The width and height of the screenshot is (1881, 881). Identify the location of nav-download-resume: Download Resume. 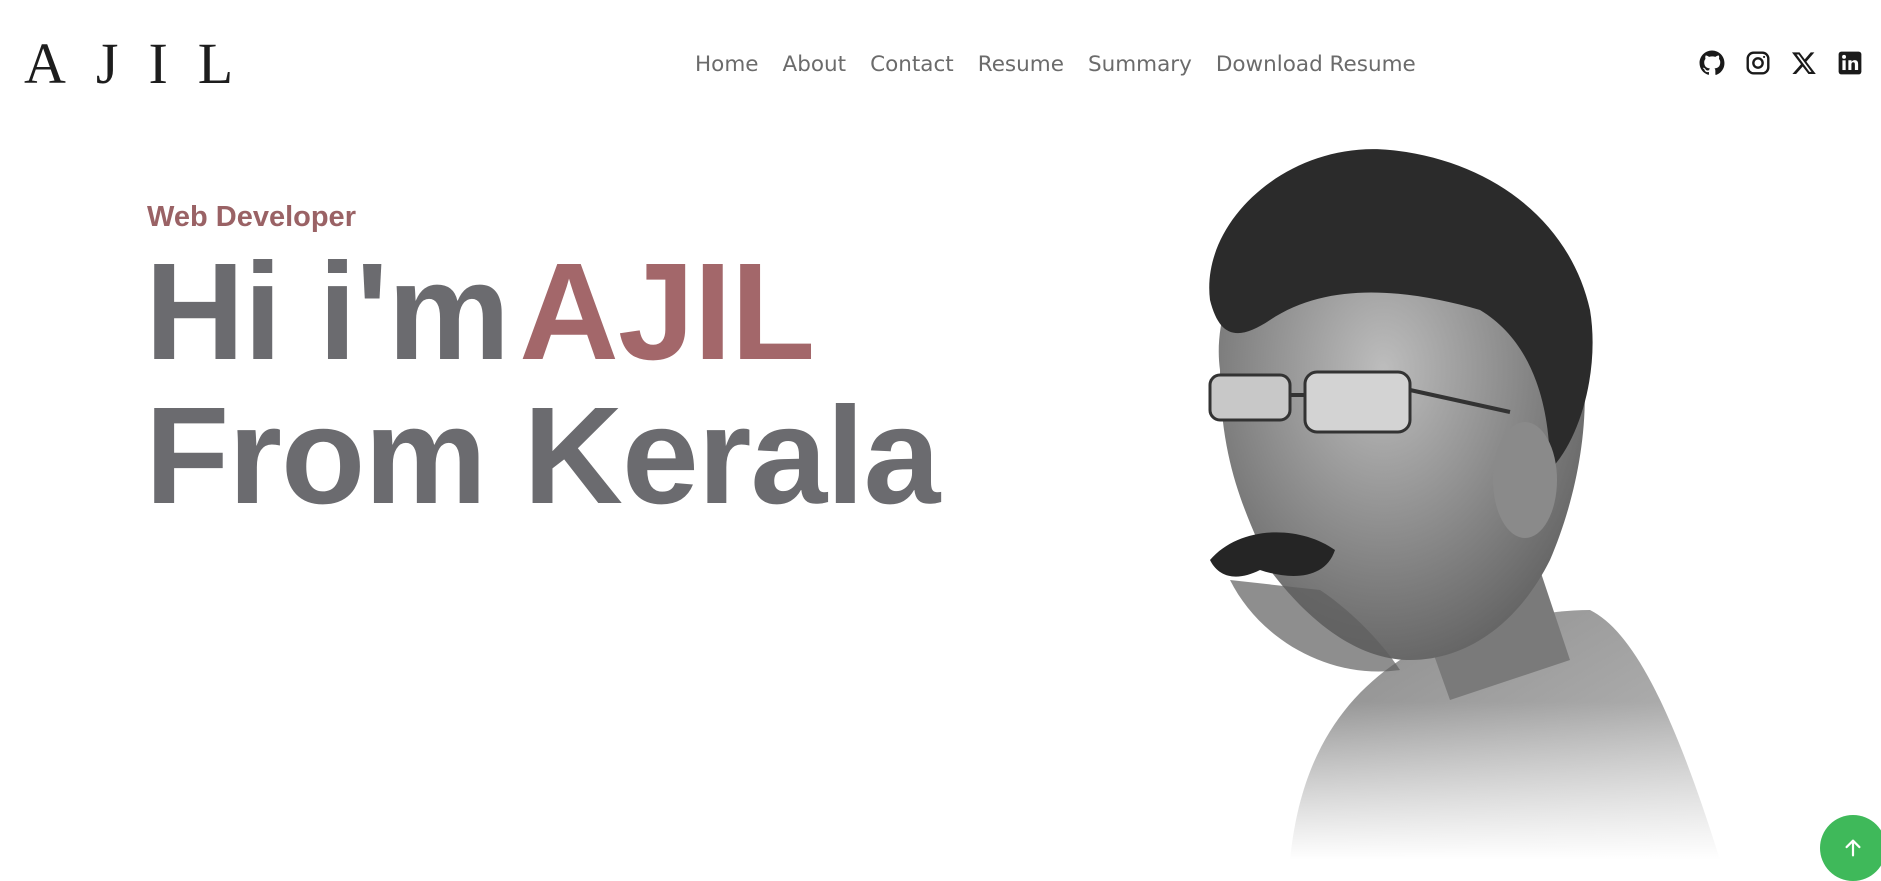
(1316, 65).